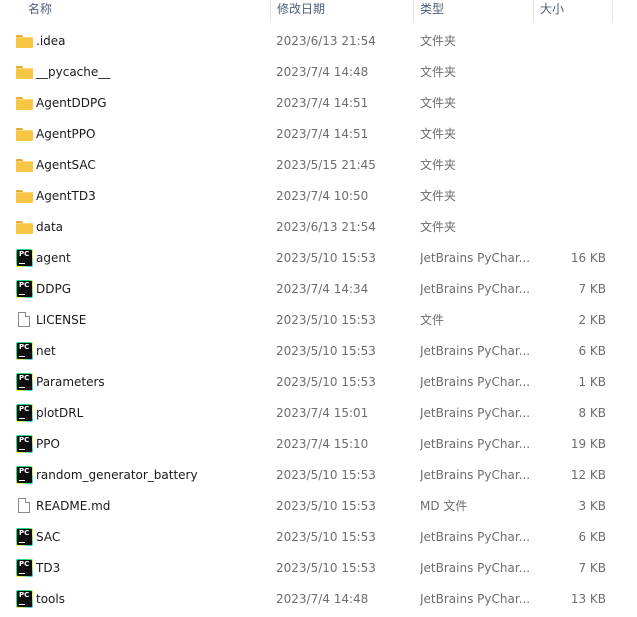 Image resolution: width=637 pixels, height=617 pixels. I want to click on file-name: AgentSAC, so click(66, 165).